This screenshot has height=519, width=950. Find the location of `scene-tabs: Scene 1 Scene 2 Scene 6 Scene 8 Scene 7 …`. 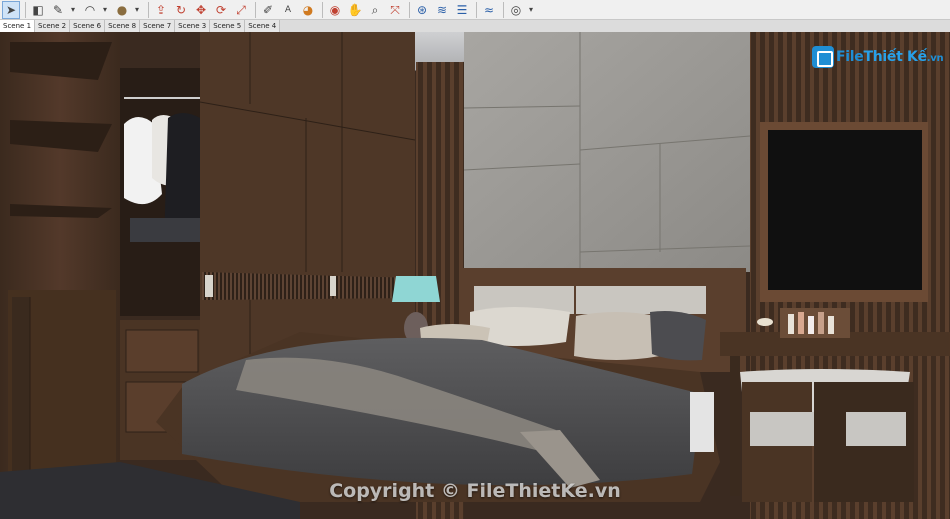

scene-tabs: Scene 1 Scene 2 Scene 6 Scene 8 Scene 7 … is located at coordinates (475, 26).